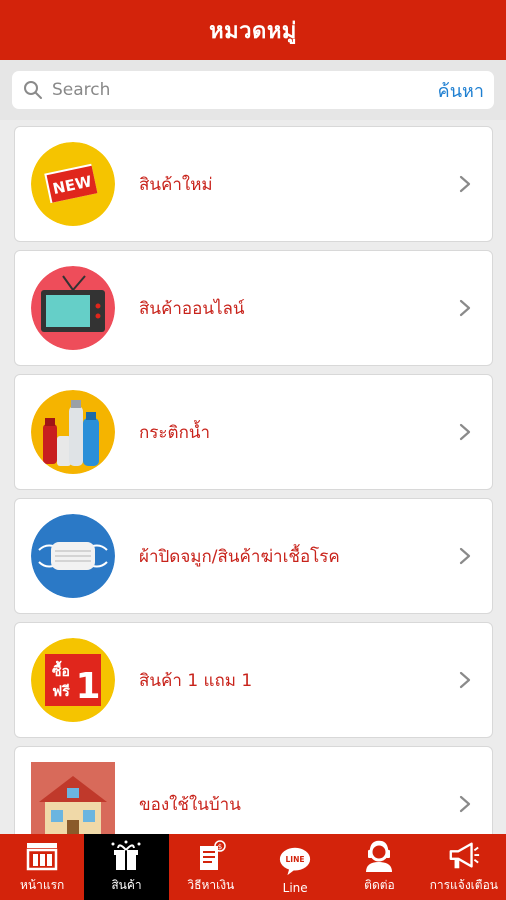  I want to click on category-item-water-bottles: กระติกน้ำ, so click(253, 432).